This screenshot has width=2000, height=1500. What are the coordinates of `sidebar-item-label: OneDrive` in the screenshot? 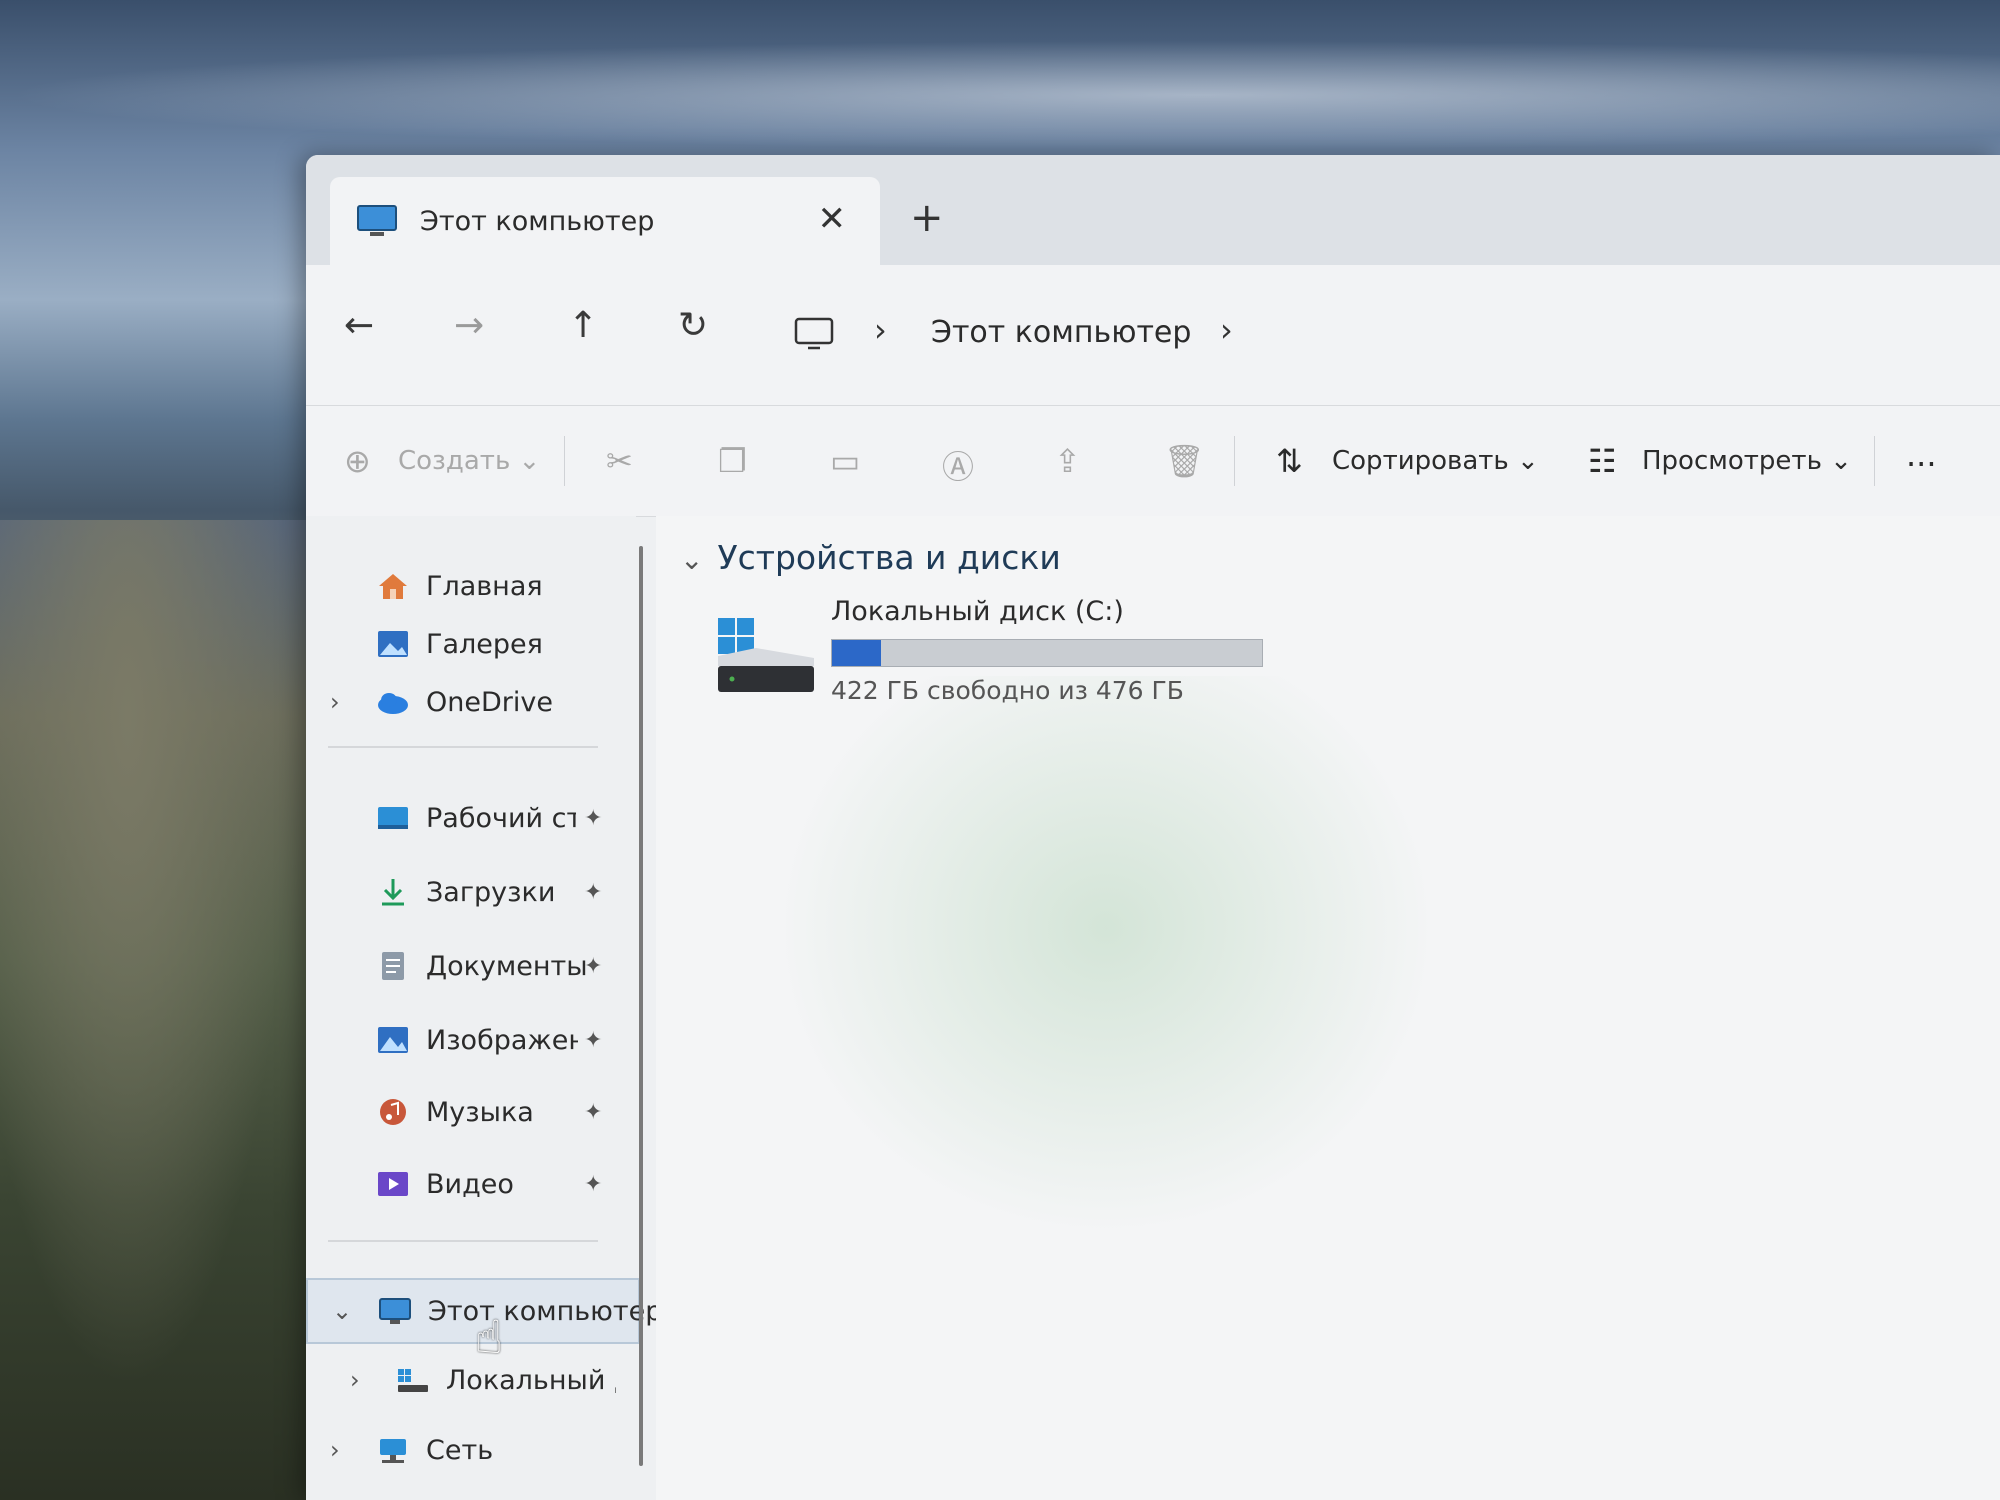 It's located at (489, 702).